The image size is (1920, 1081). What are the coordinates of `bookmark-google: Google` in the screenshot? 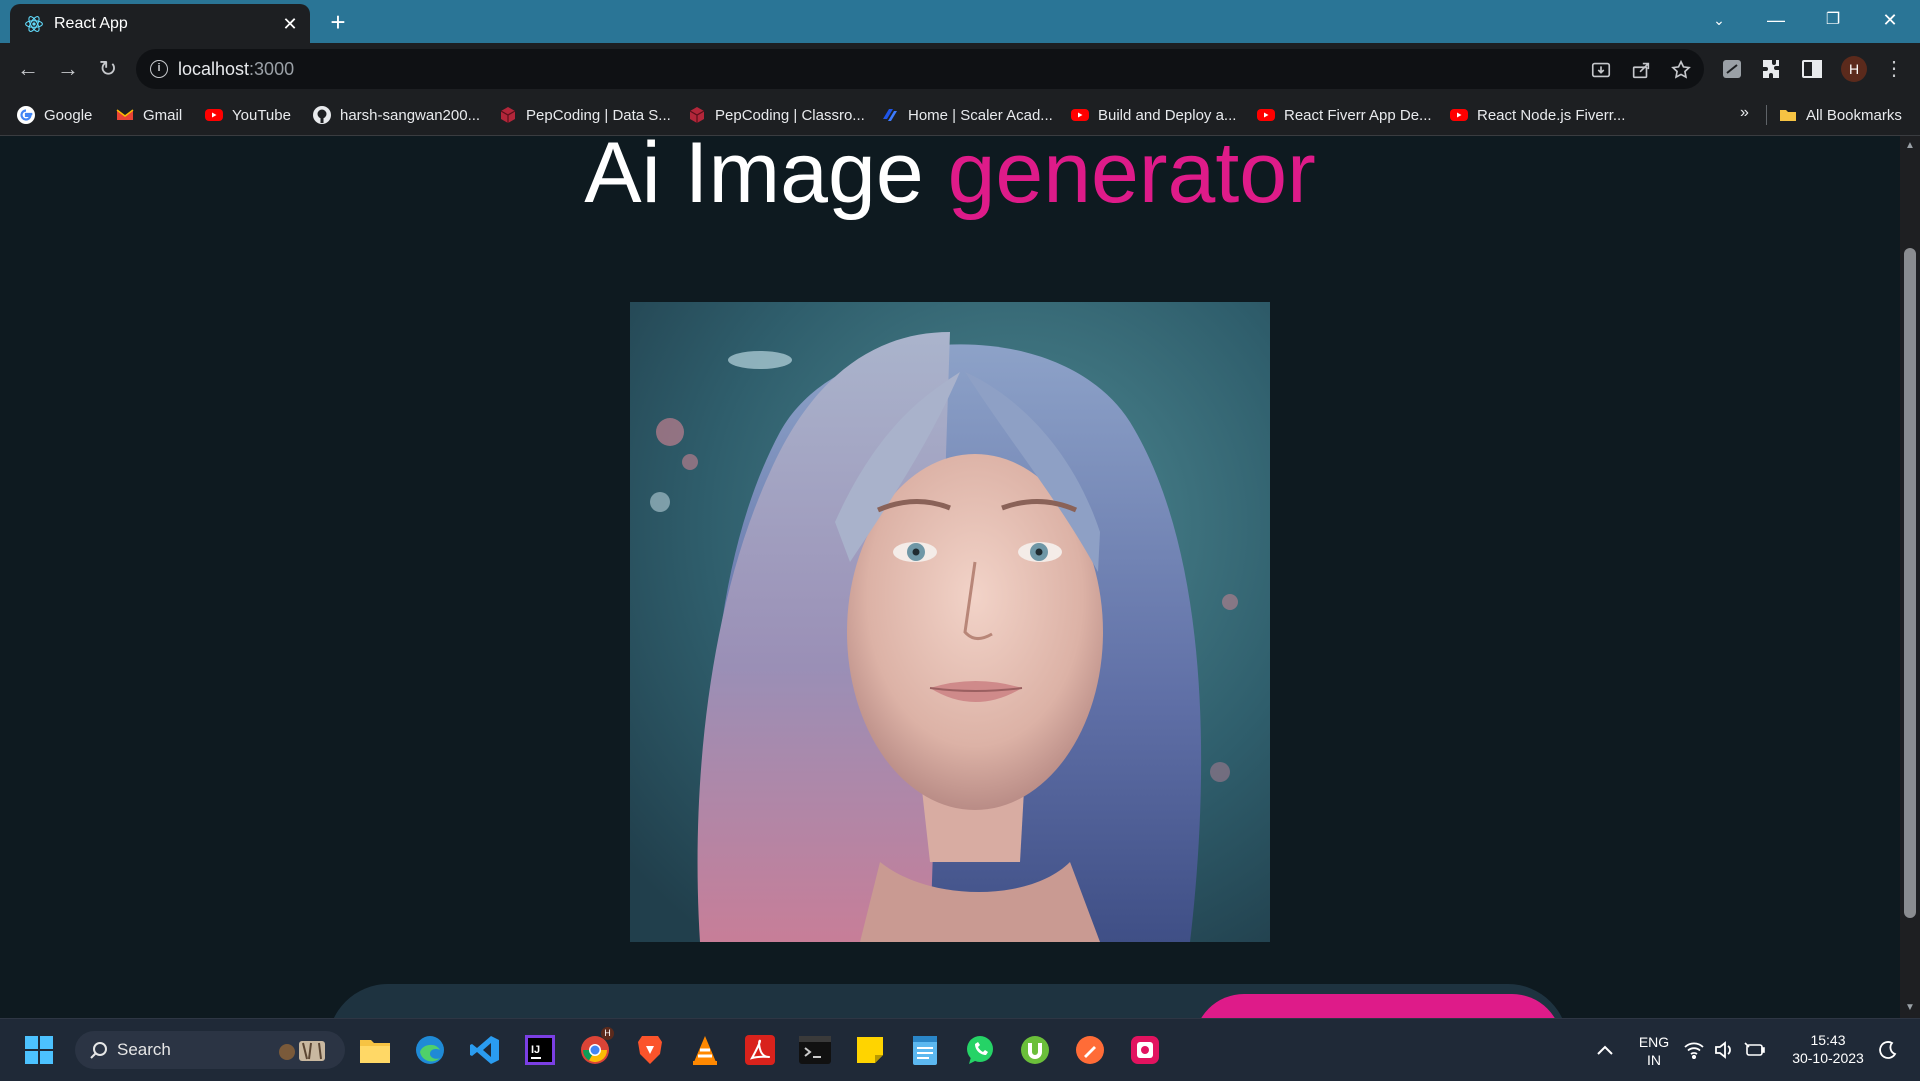 It's located at (54, 115).